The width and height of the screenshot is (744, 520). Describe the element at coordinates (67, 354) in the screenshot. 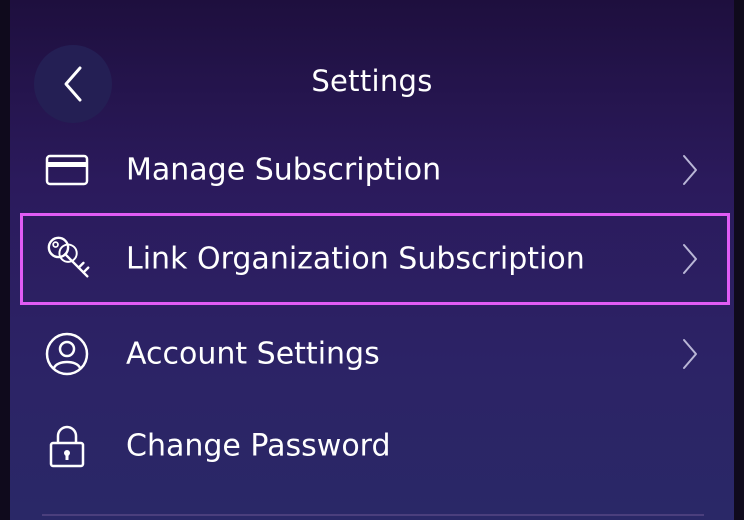

I see `user-circle-icon` at that location.